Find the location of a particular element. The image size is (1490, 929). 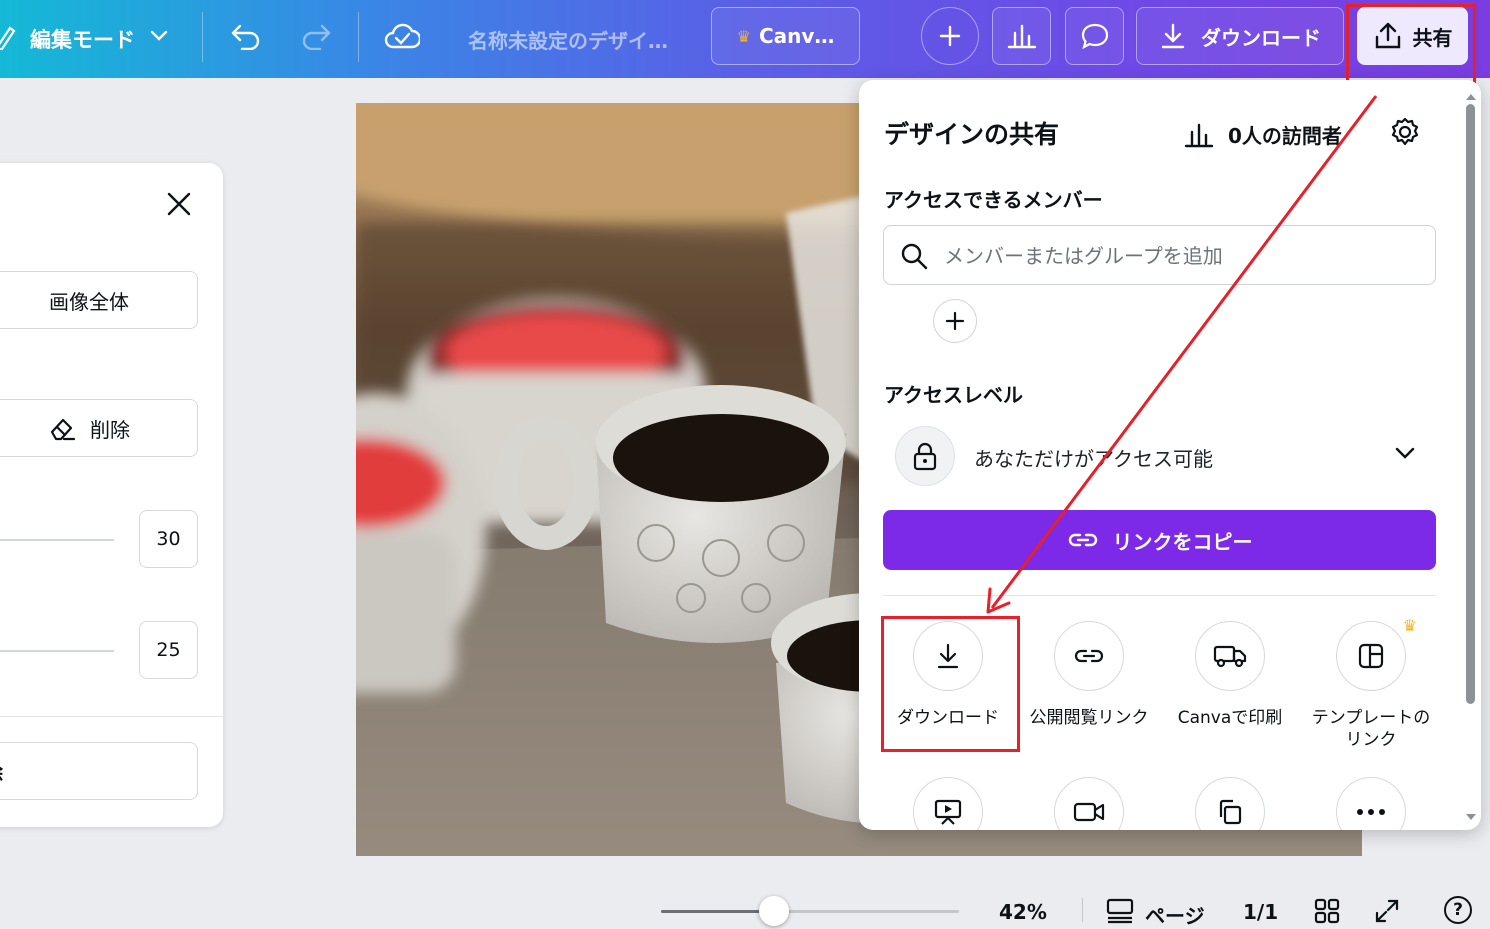

present-icon is located at coordinates (948, 803).